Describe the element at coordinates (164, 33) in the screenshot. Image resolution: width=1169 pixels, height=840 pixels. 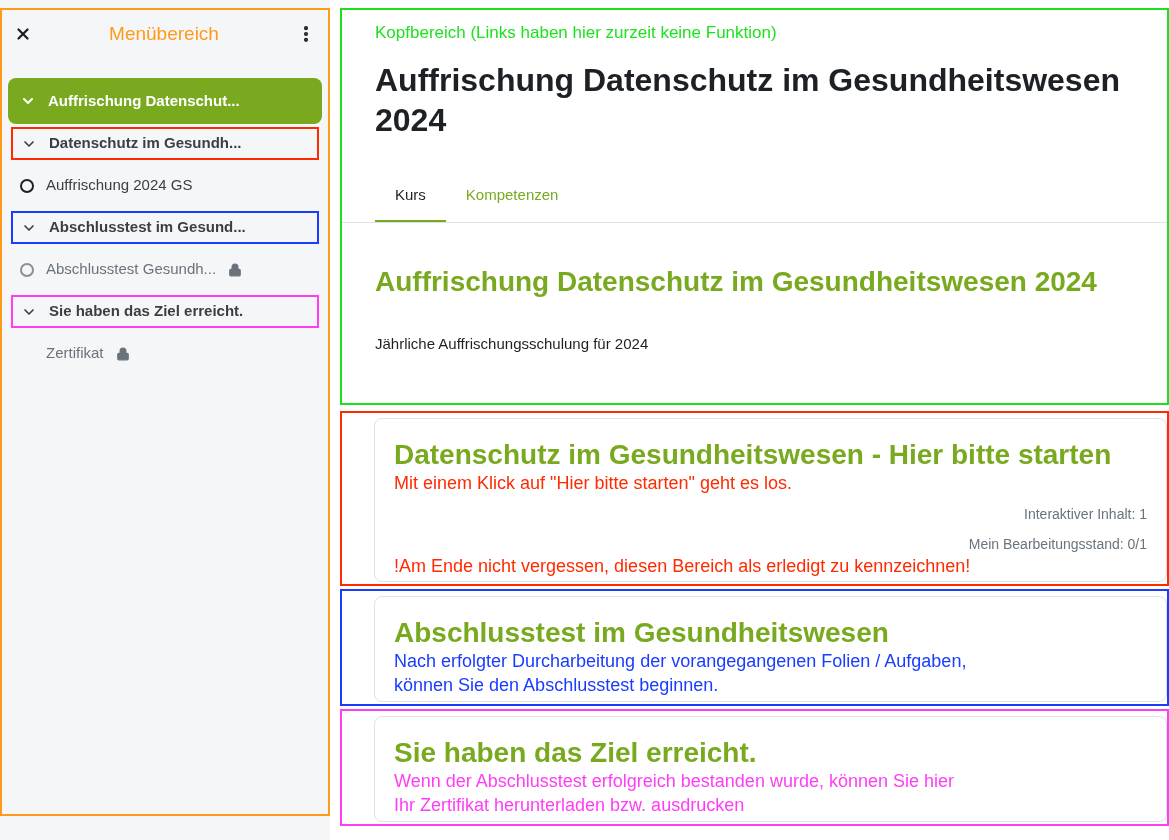
I see `sidebar-title: Menübereich` at that location.